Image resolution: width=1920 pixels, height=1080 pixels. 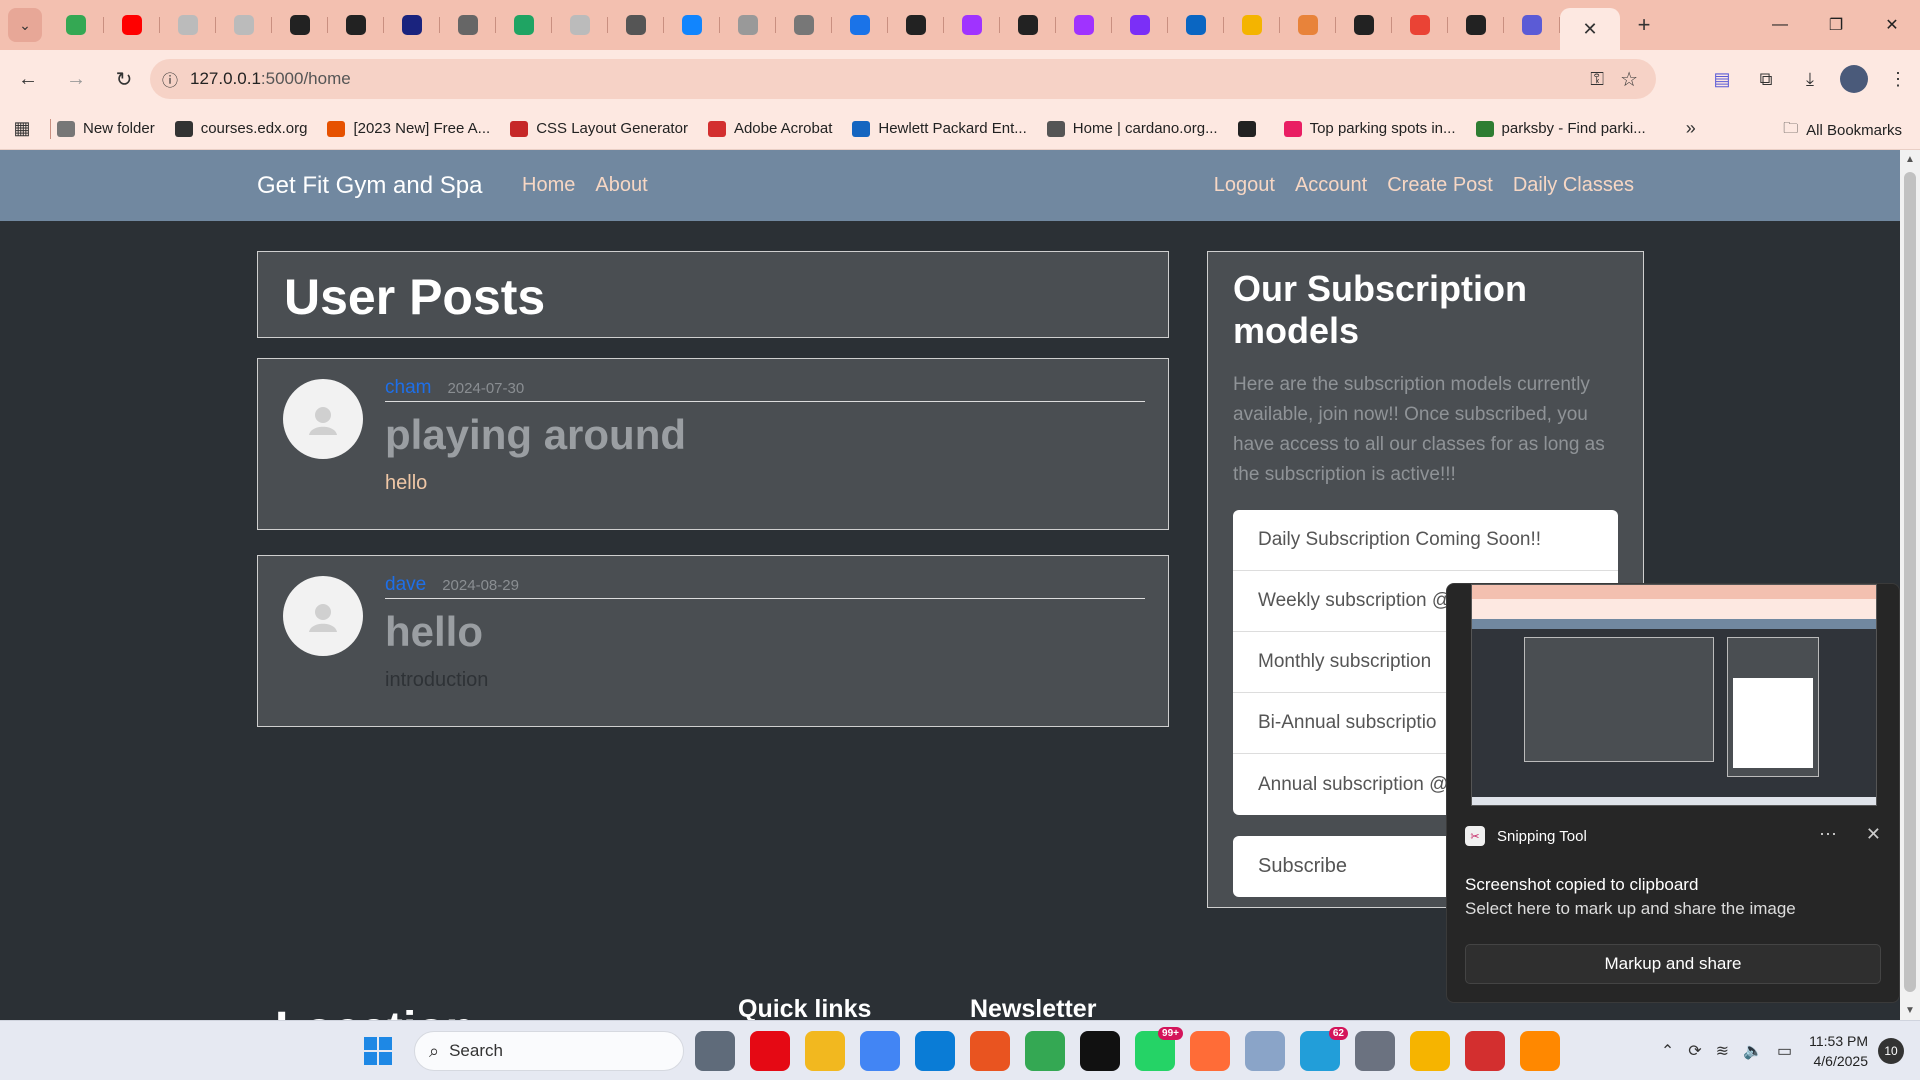 I want to click on minimize-button: —, so click(x=1780, y=25).